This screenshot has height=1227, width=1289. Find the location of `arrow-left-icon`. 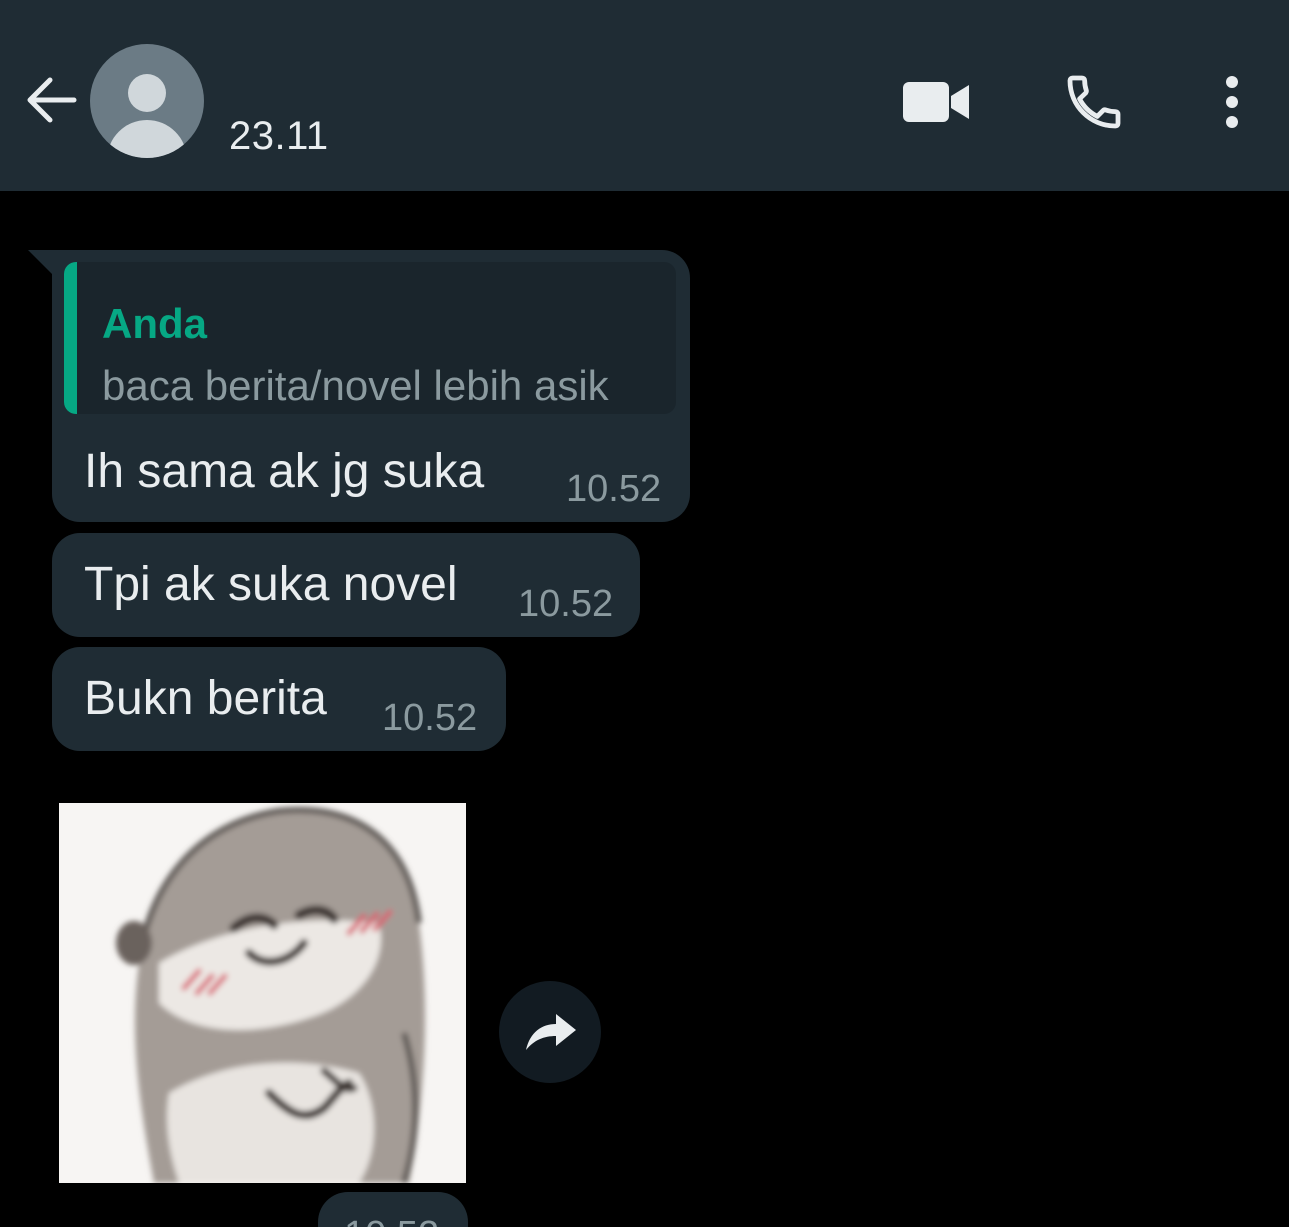

arrow-left-icon is located at coordinates (52, 100).